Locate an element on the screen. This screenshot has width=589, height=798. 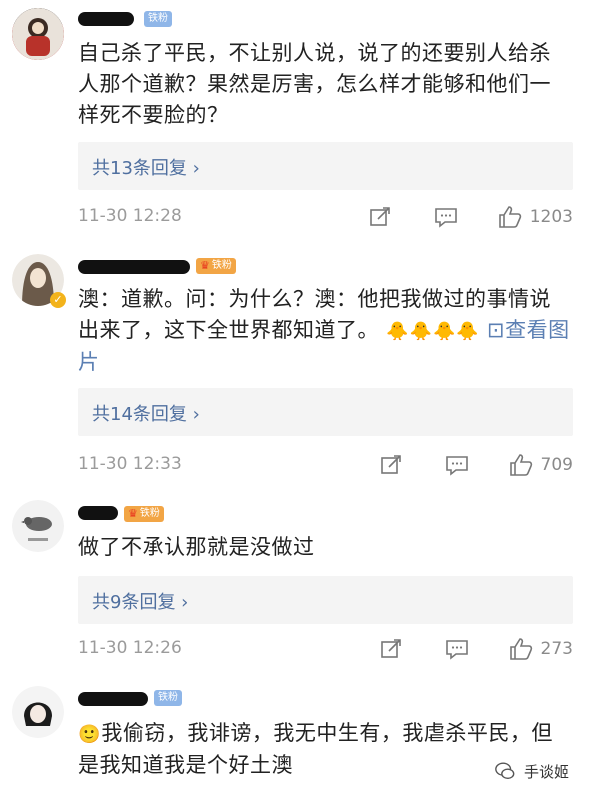
like-count: 1203 is located at coordinates (551, 217).